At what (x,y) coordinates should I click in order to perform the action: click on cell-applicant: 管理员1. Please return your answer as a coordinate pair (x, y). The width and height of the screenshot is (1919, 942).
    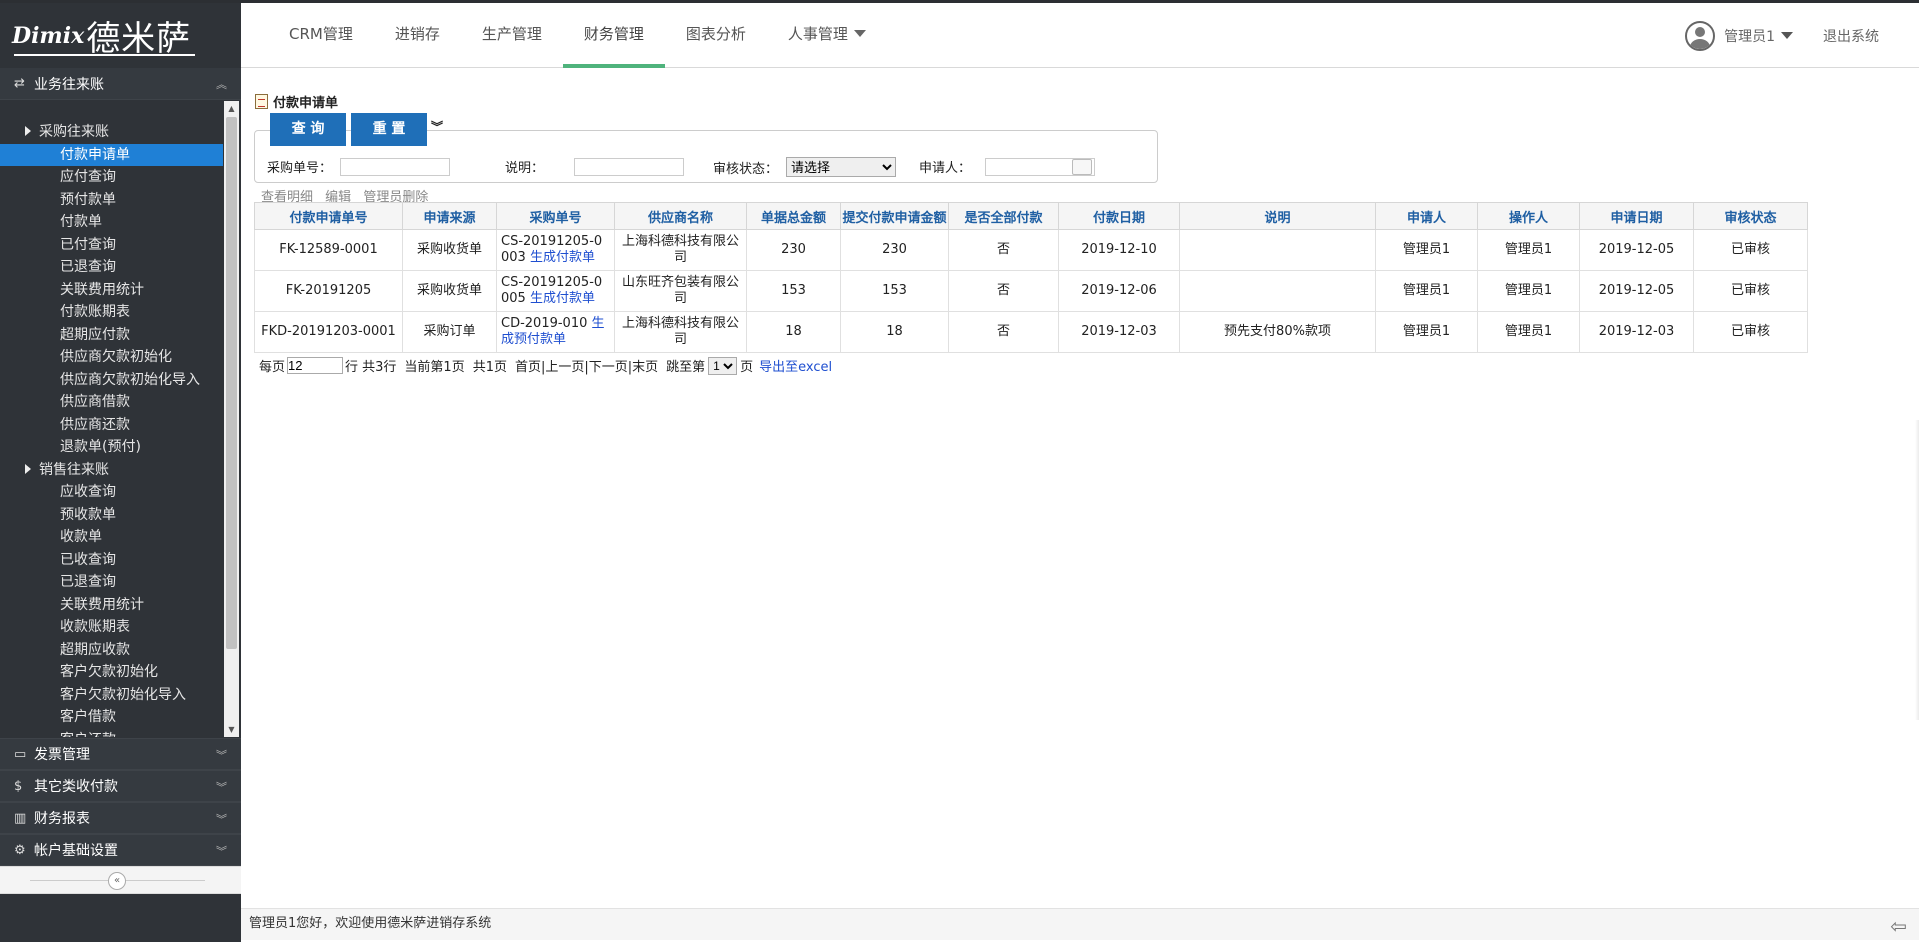
    Looking at the image, I should click on (1426, 249).